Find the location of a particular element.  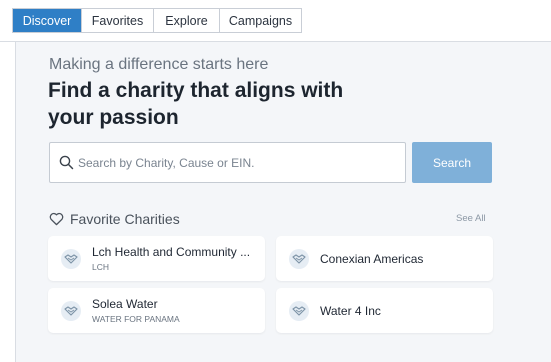

charity-subtitle: WATER FOR PANAMA is located at coordinates (136, 319).